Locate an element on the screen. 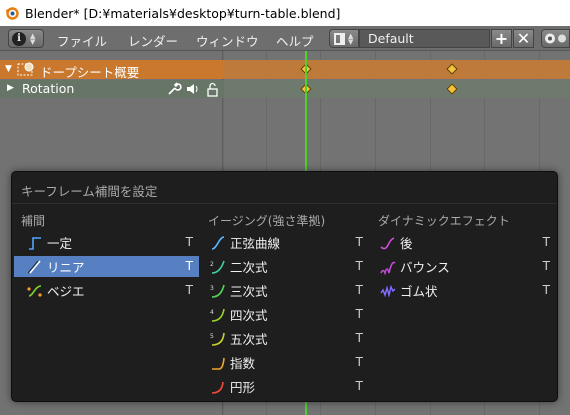 This screenshot has height=415, width=570. screen-layout-button: ▲ ▼ is located at coordinates (344, 38).